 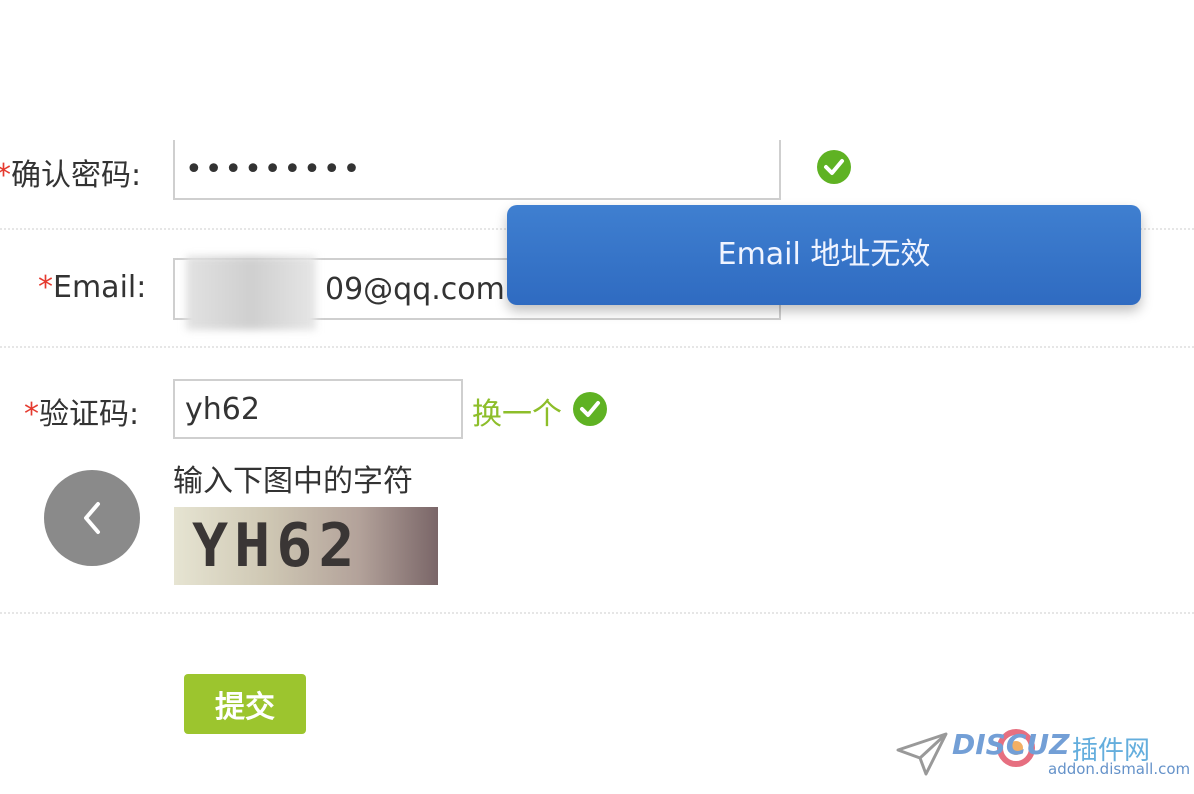 What do you see at coordinates (517, 411) in the screenshot?
I see `captcha-refresh-link: 换一个` at bounding box center [517, 411].